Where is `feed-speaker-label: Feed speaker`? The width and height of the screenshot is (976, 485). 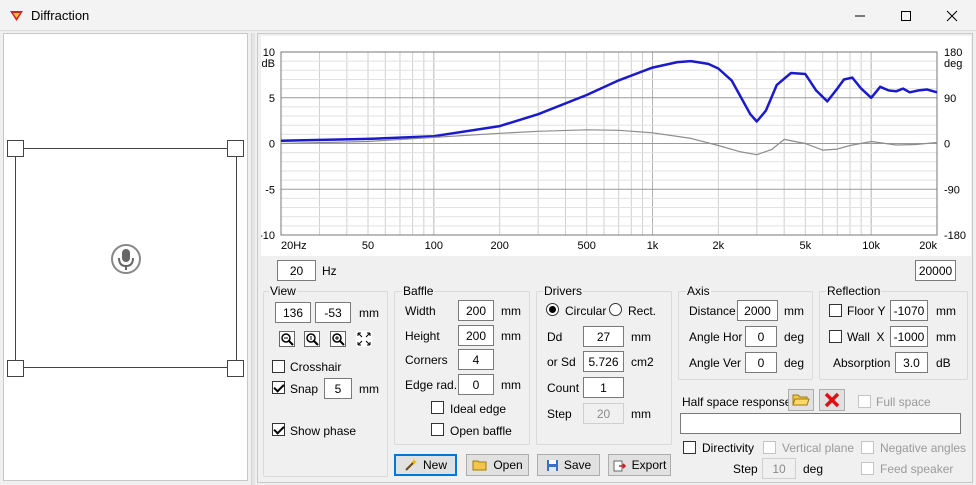 feed-speaker-label: Feed speaker is located at coordinates (917, 469).